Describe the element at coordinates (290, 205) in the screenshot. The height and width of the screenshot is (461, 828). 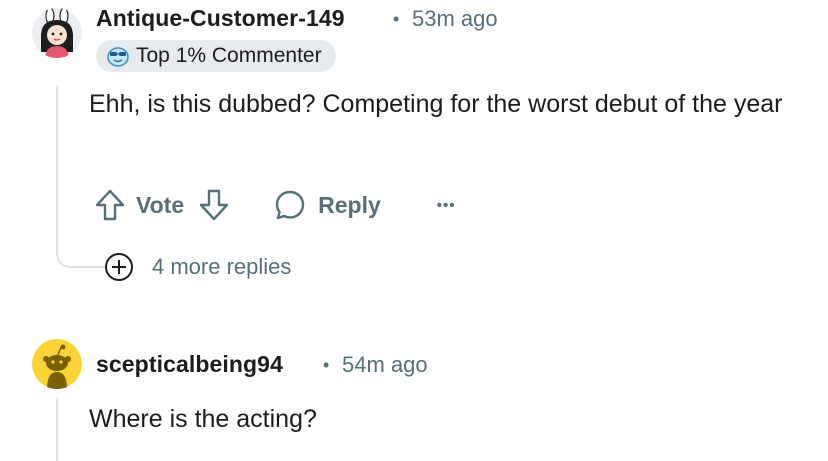
I see `speech-bubble-icon` at that location.